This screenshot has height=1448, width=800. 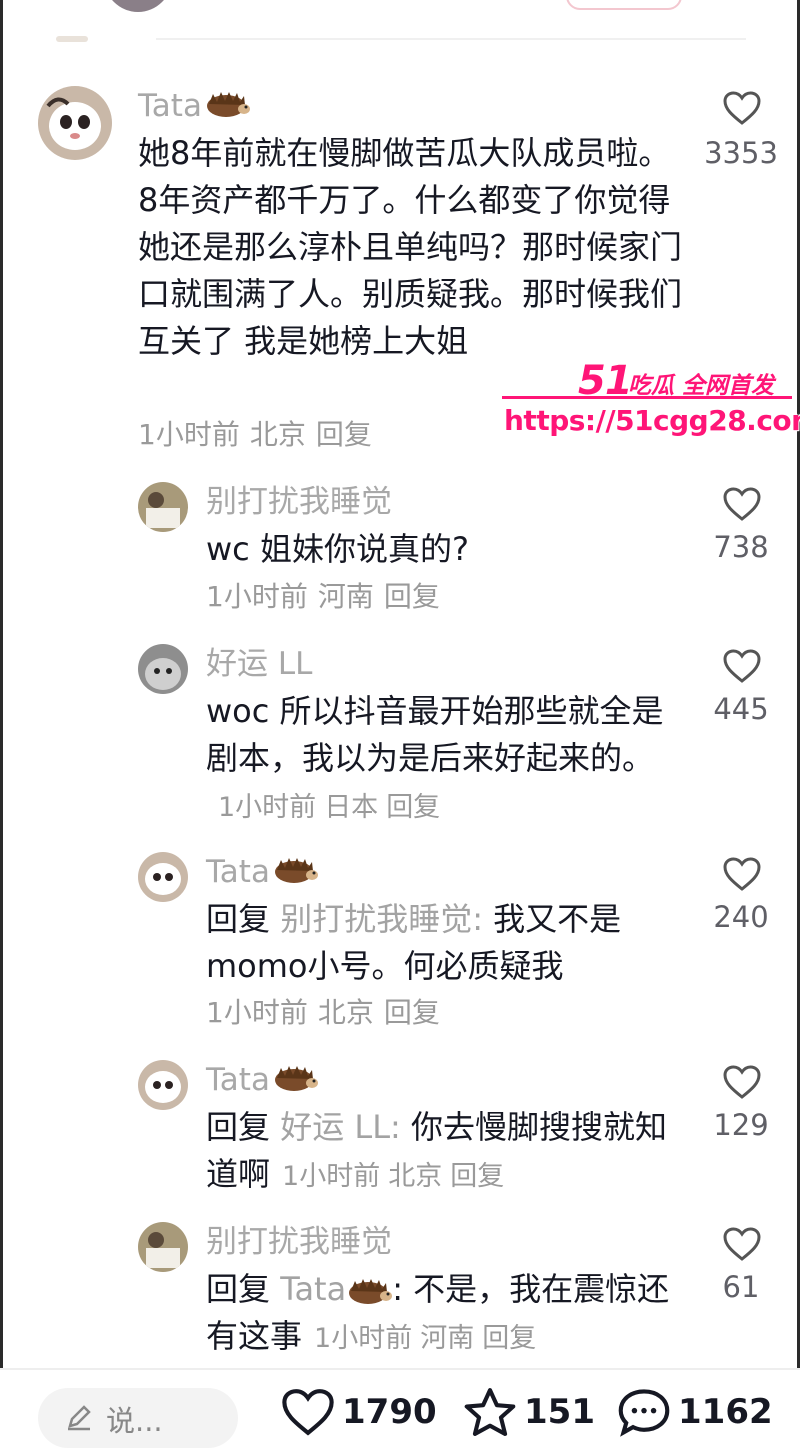 What do you see at coordinates (451, 39) in the screenshot?
I see `divider` at bounding box center [451, 39].